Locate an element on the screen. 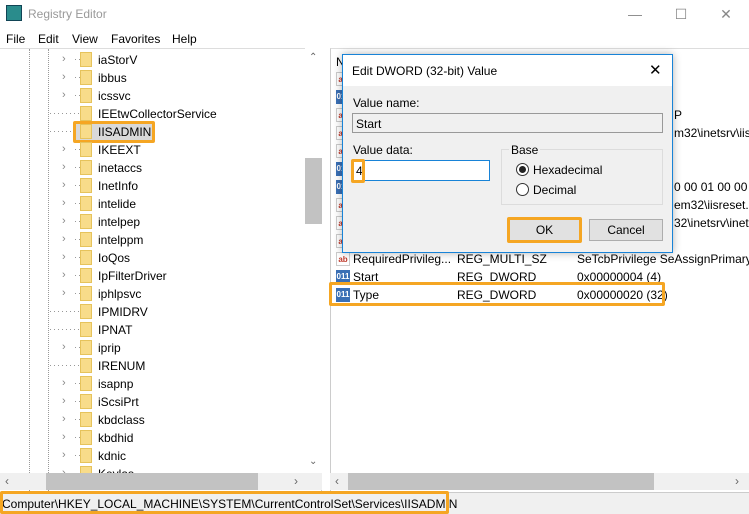  tree-horizontal-scrollbar: ‹ › is located at coordinates (161, 481).